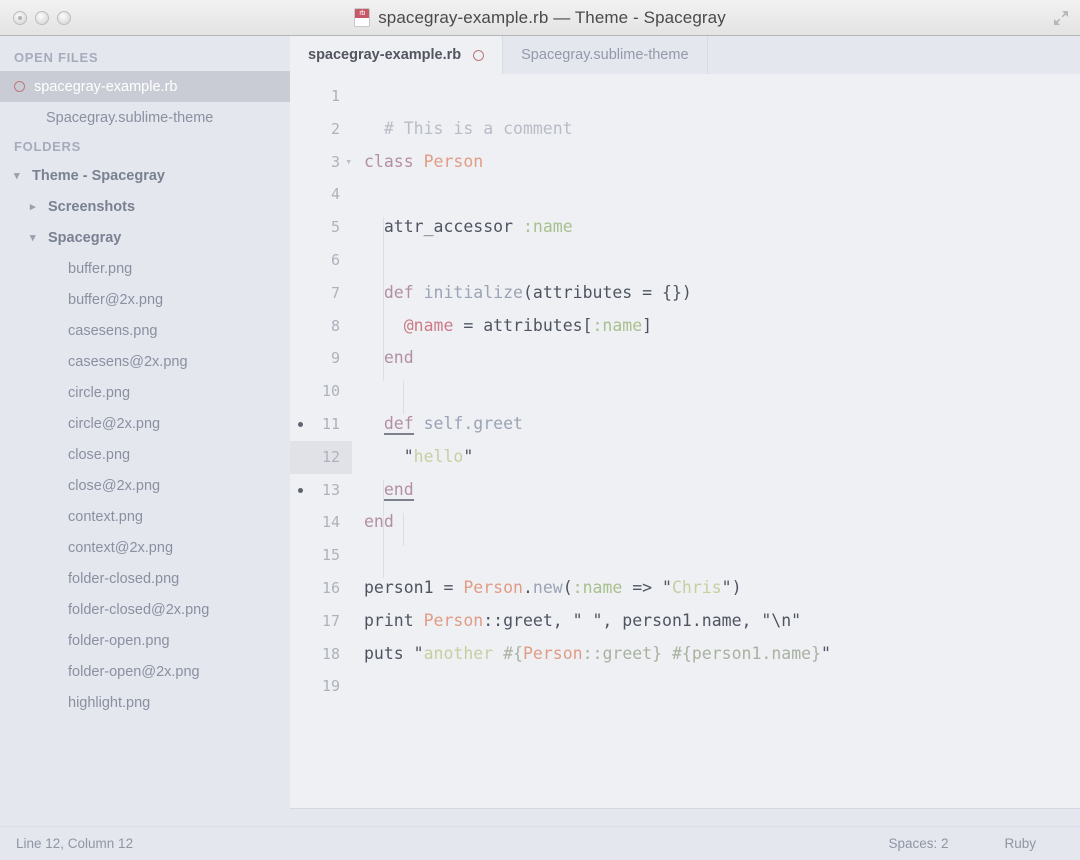  Describe the element at coordinates (321, 621) in the screenshot. I see `gutter-line: 17` at that location.